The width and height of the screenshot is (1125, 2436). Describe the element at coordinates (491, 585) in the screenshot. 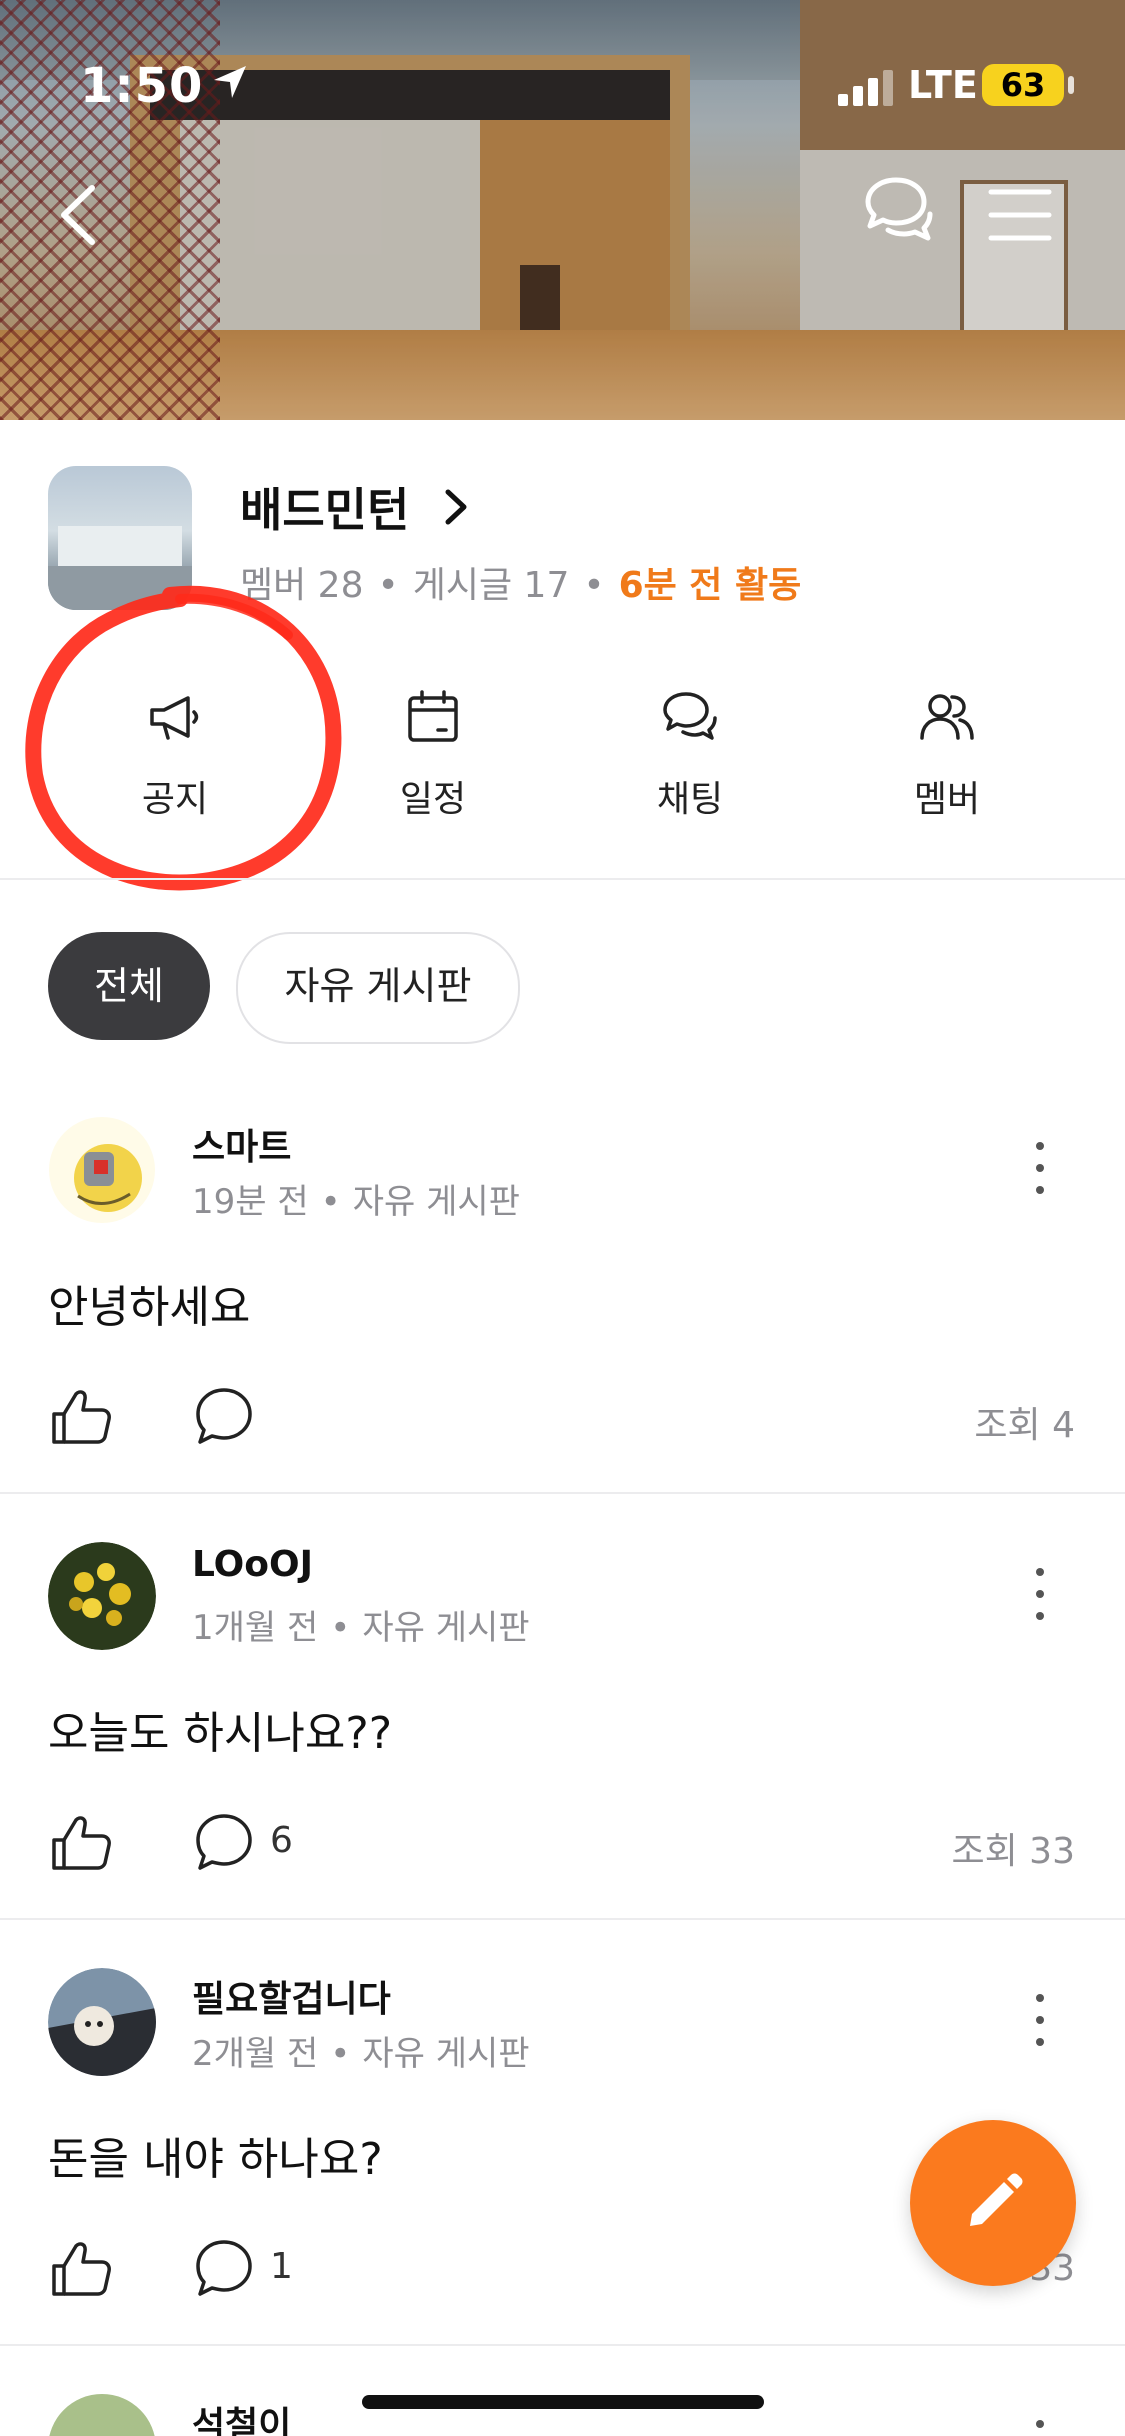

I see `post-count: 게시글 17` at that location.